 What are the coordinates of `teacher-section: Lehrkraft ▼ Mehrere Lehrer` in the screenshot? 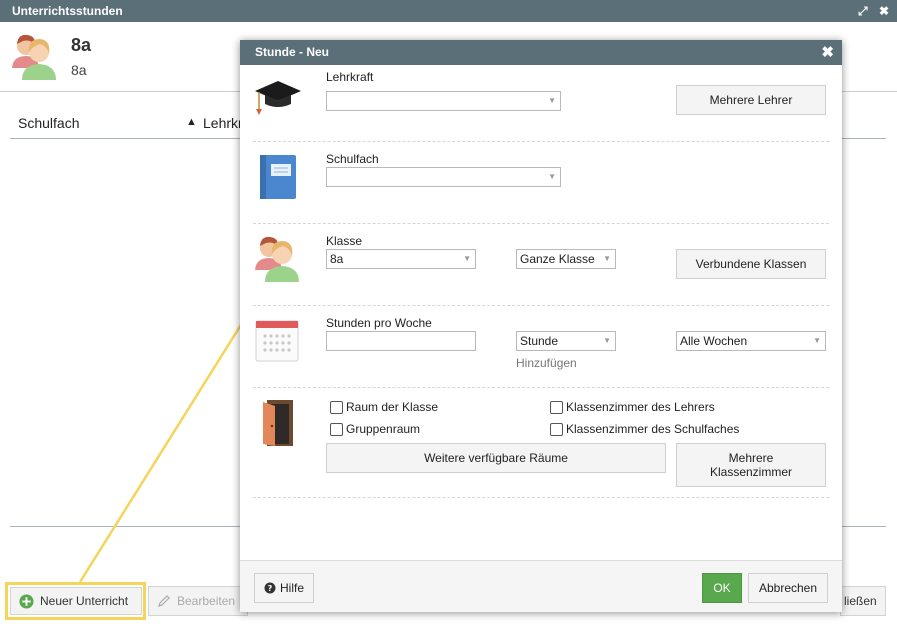 It's located at (541, 103).